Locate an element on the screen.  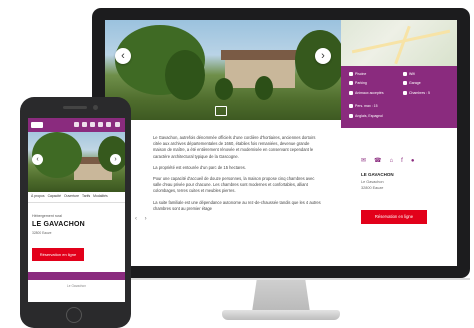
mobile-kicker: Hébergement rural is located at coordinates (47, 216).